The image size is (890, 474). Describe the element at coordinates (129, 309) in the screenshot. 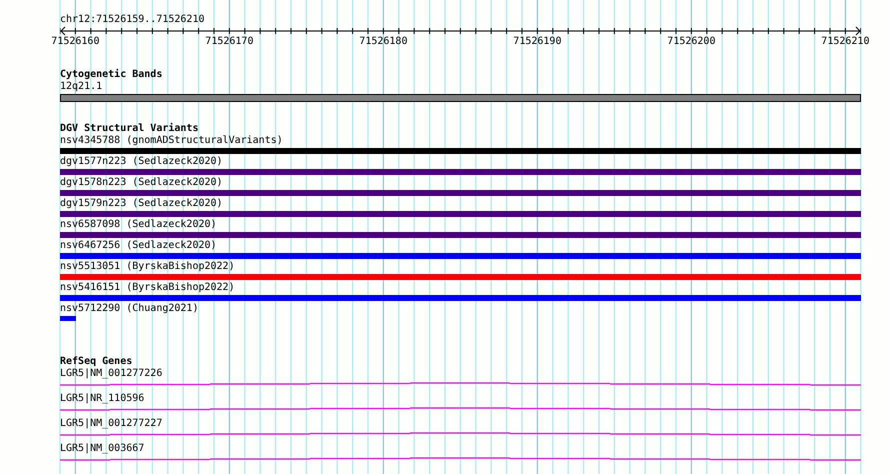

I see `feature-label: nsv5712290 (Chuang2021)` at that location.